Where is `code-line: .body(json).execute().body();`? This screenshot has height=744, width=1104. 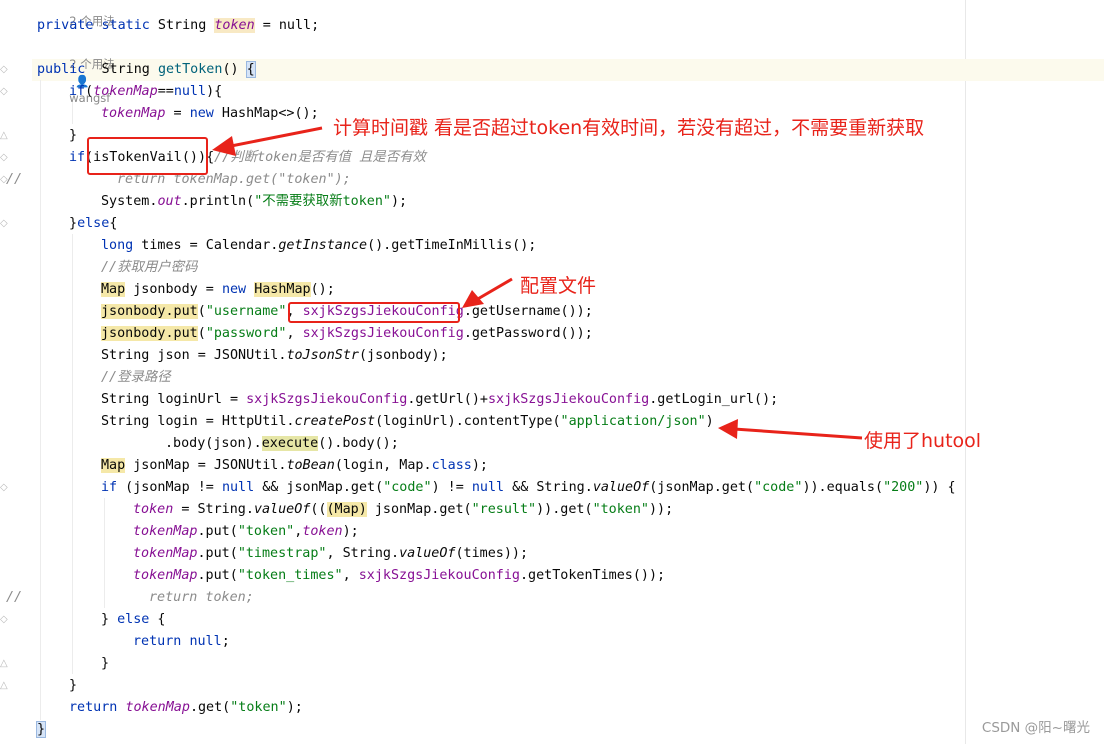
code-line: .body(json).execute().body(); is located at coordinates (282, 444).